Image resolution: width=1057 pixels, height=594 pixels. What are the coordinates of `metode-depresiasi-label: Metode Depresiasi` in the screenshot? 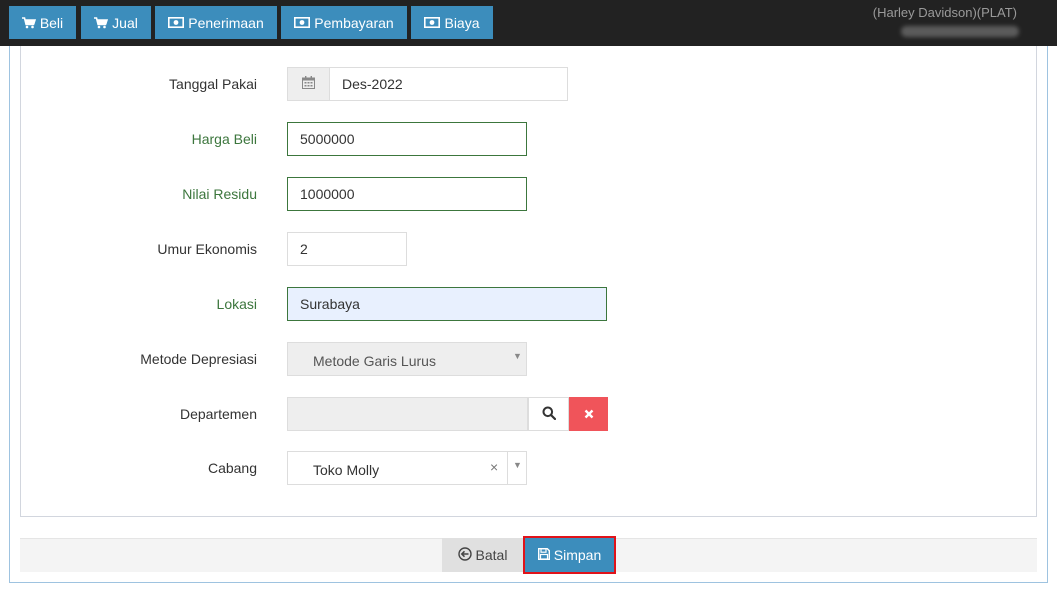 It's located at (198, 359).